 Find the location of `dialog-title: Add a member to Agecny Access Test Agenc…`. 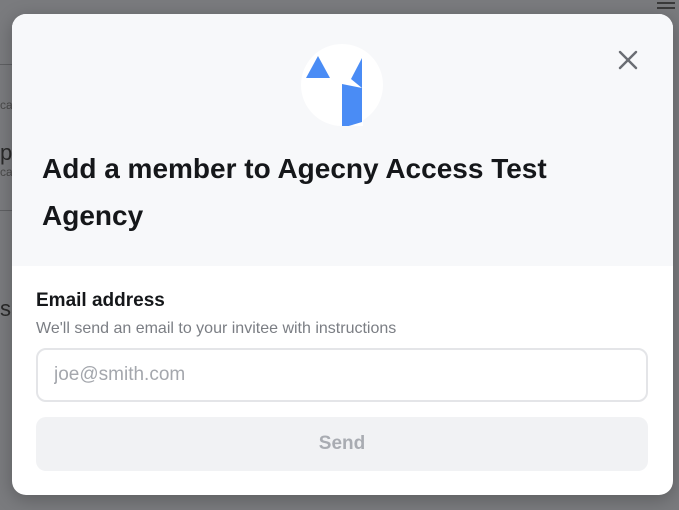

dialog-title: Add a member to Agecny Access Test Agenc… is located at coordinates (294, 192).